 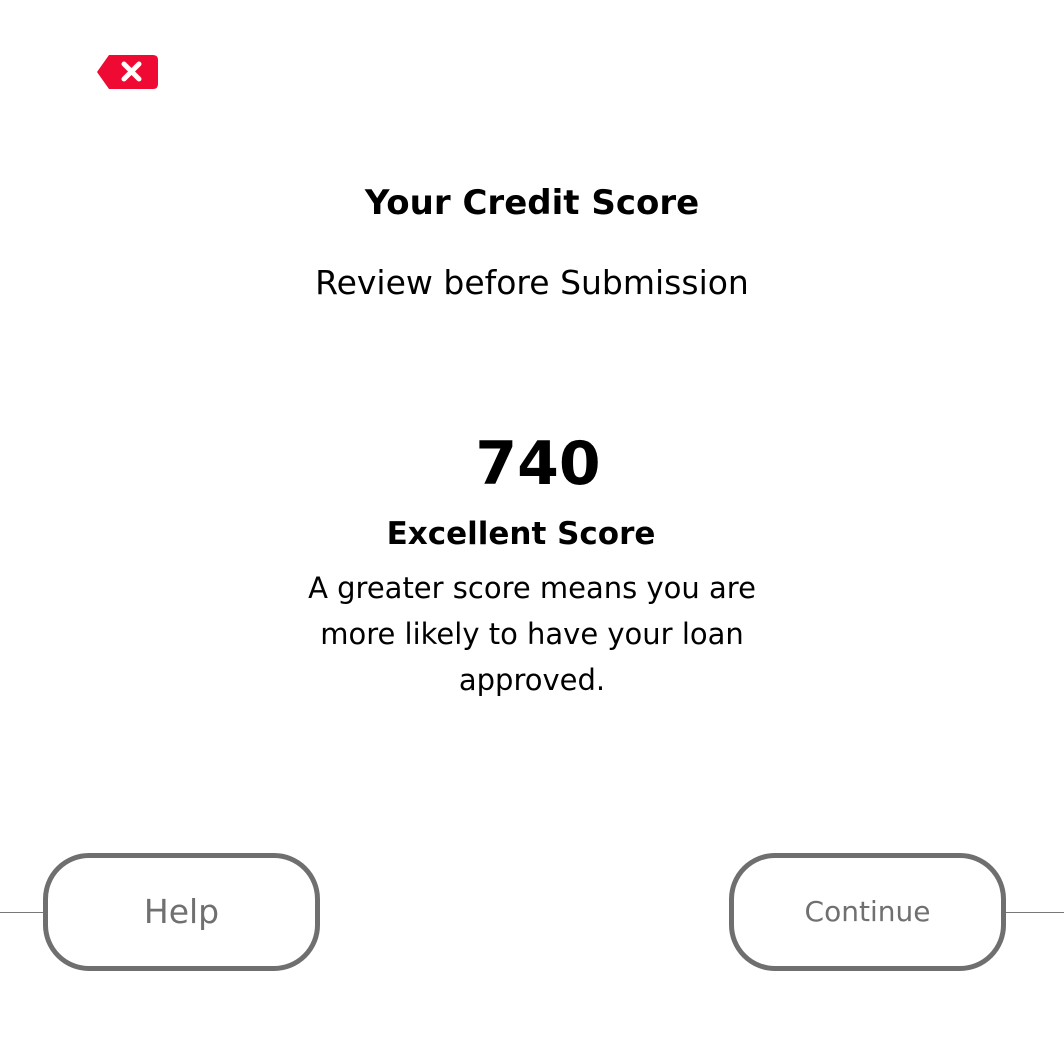 I want to click on close-button, so click(x=127, y=72).